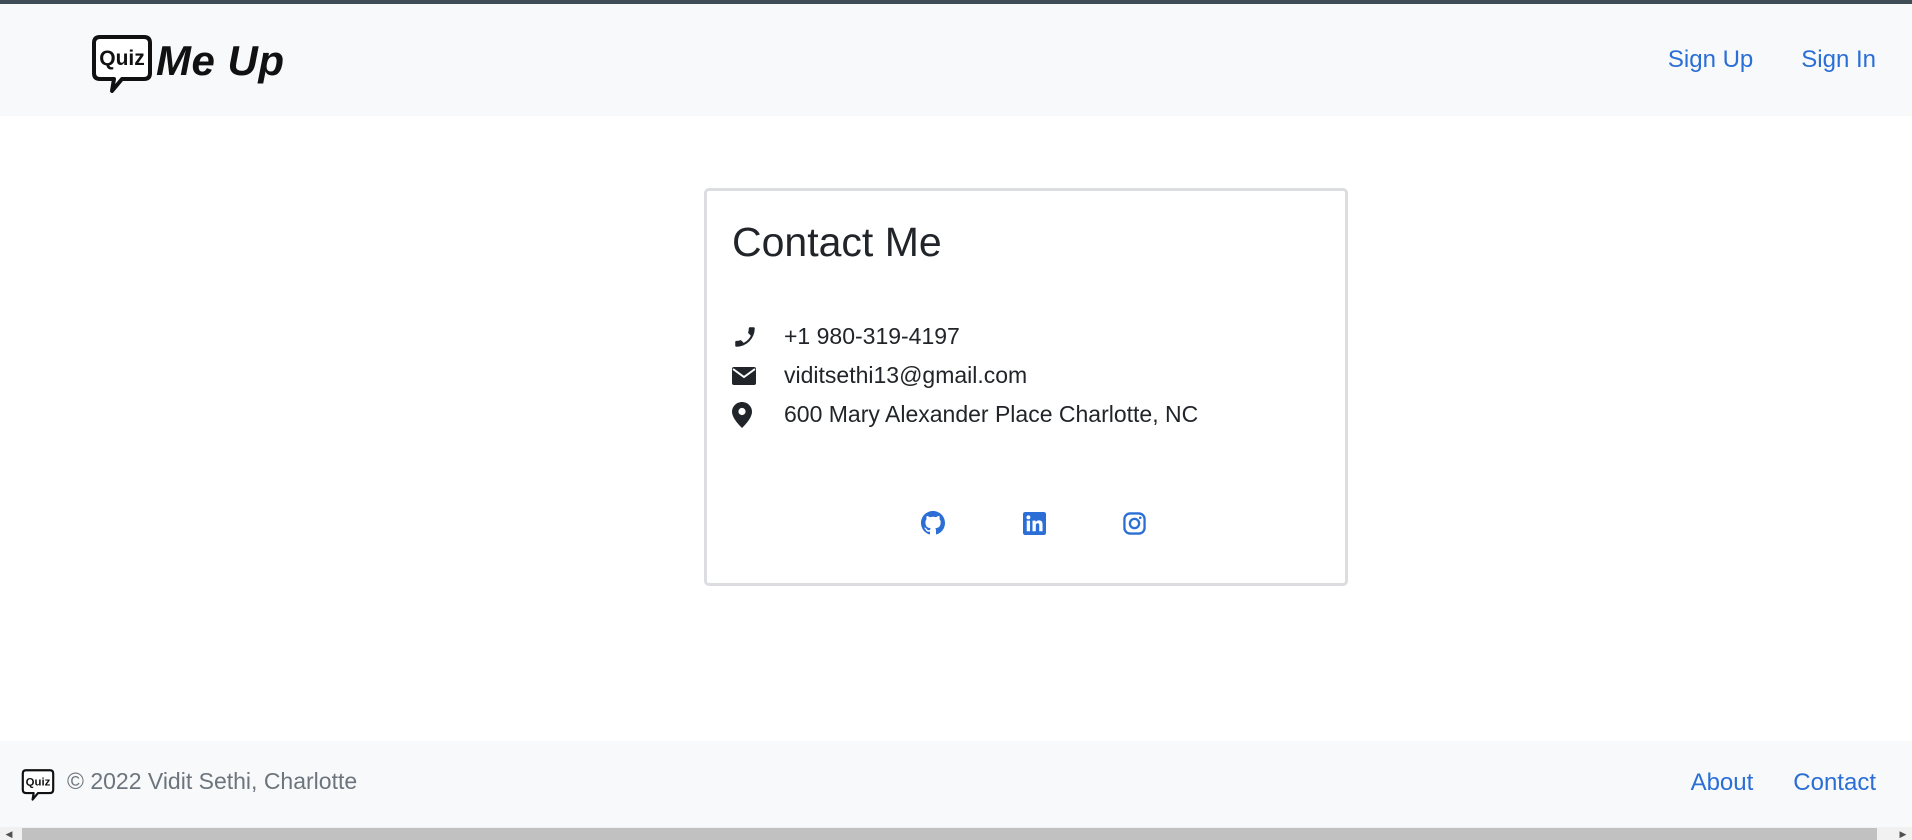  What do you see at coordinates (965, 336) in the screenshot?
I see `contact-phone-row: +1 980-319-4197` at bounding box center [965, 336].